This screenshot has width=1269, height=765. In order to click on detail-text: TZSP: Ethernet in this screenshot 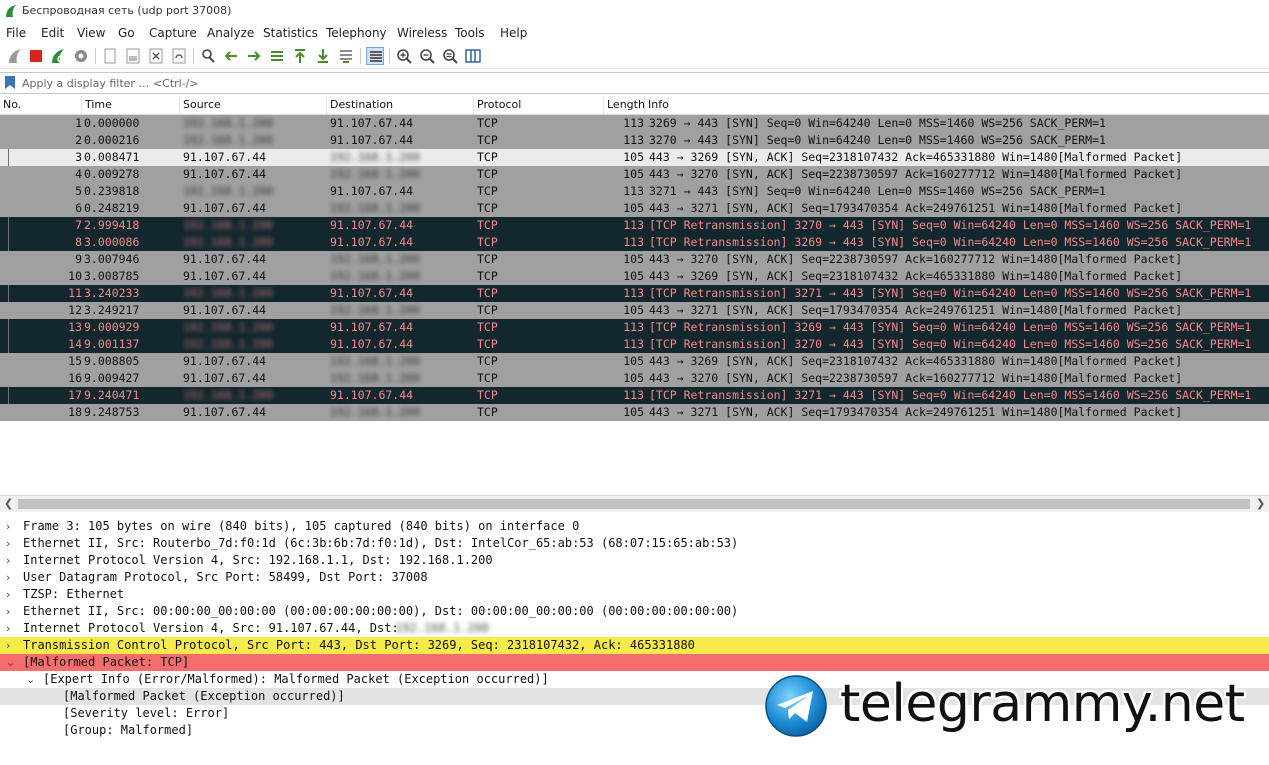, I will do `click(74, 594)`.